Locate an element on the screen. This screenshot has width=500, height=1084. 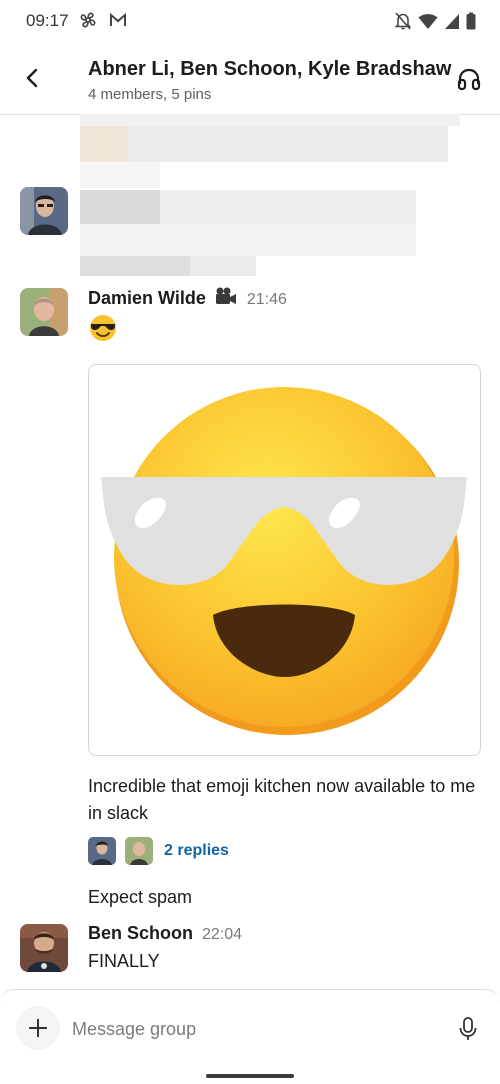
message-input is located at coordinates (252, 1029).